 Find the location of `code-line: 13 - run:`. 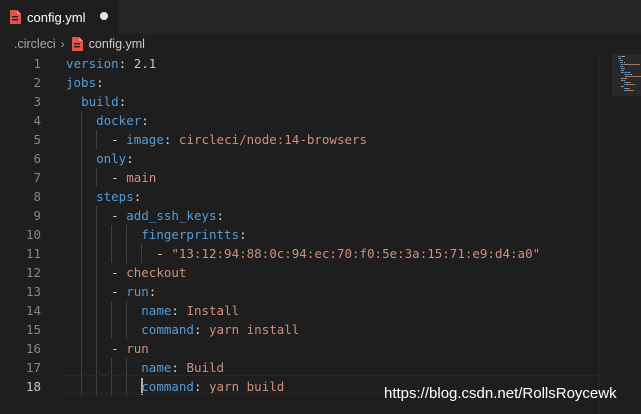

code-line: 13 - run: is located at coordinates (300, 291).